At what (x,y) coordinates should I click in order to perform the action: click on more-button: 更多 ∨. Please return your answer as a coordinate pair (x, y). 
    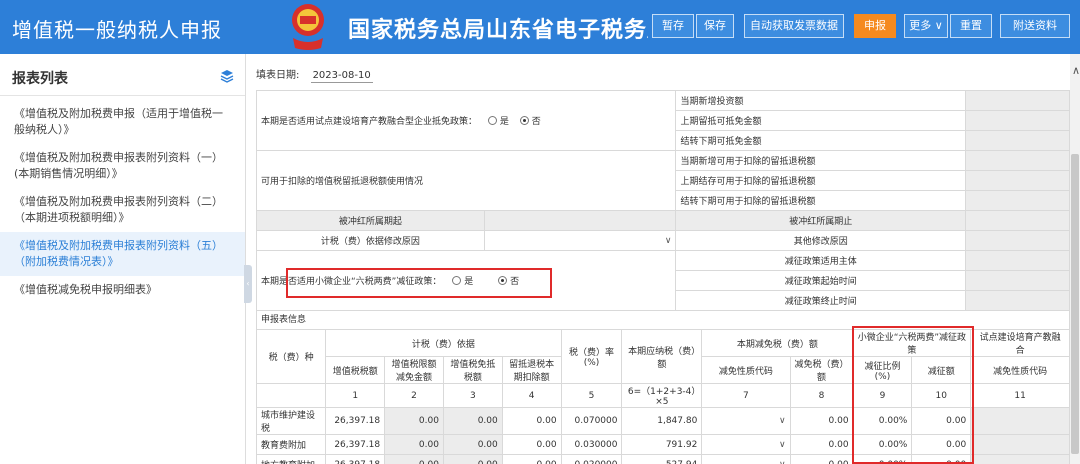
    Looking at the image, I should click on (926, 26).